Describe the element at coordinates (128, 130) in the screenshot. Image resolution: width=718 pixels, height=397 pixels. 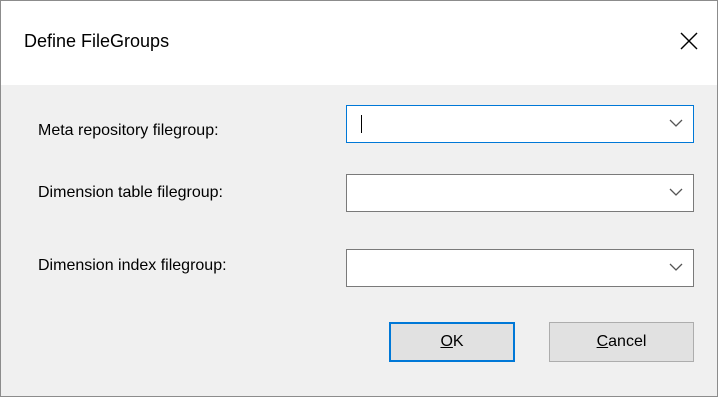
I see `meta-repository-filegroup-label: Meta repository filegroup:` at that location.